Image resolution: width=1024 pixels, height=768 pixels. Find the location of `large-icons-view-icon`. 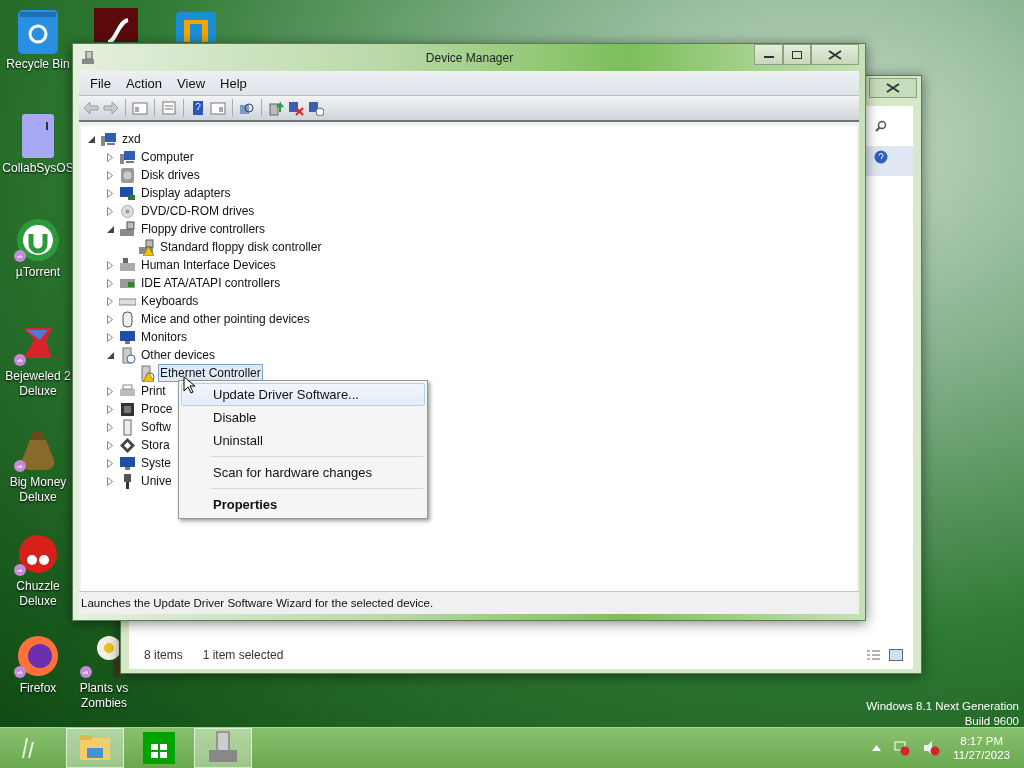

large-icons-view-icon is located at coordinates (896, 654).